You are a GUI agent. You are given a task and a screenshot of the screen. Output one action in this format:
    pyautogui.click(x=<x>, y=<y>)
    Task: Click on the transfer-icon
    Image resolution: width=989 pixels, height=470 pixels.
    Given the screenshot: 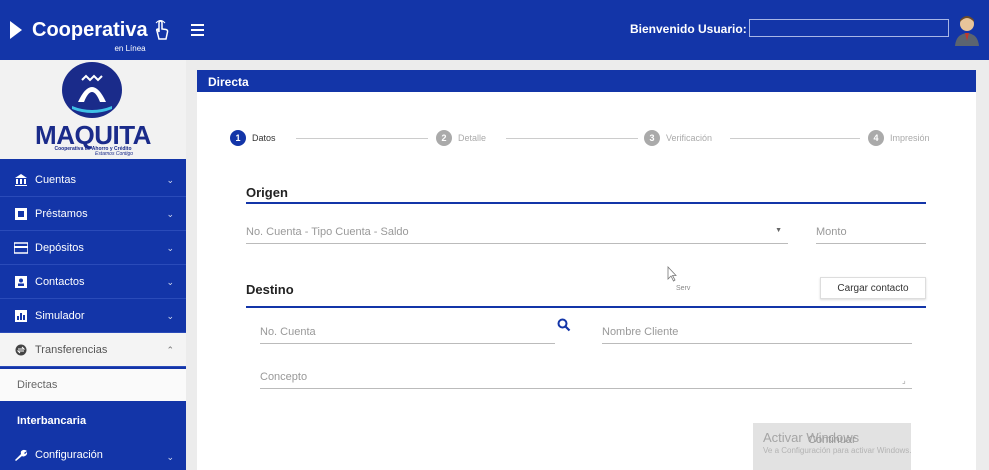 What is the action you would take?
    pyautogui.click(x=21, y=349)
    